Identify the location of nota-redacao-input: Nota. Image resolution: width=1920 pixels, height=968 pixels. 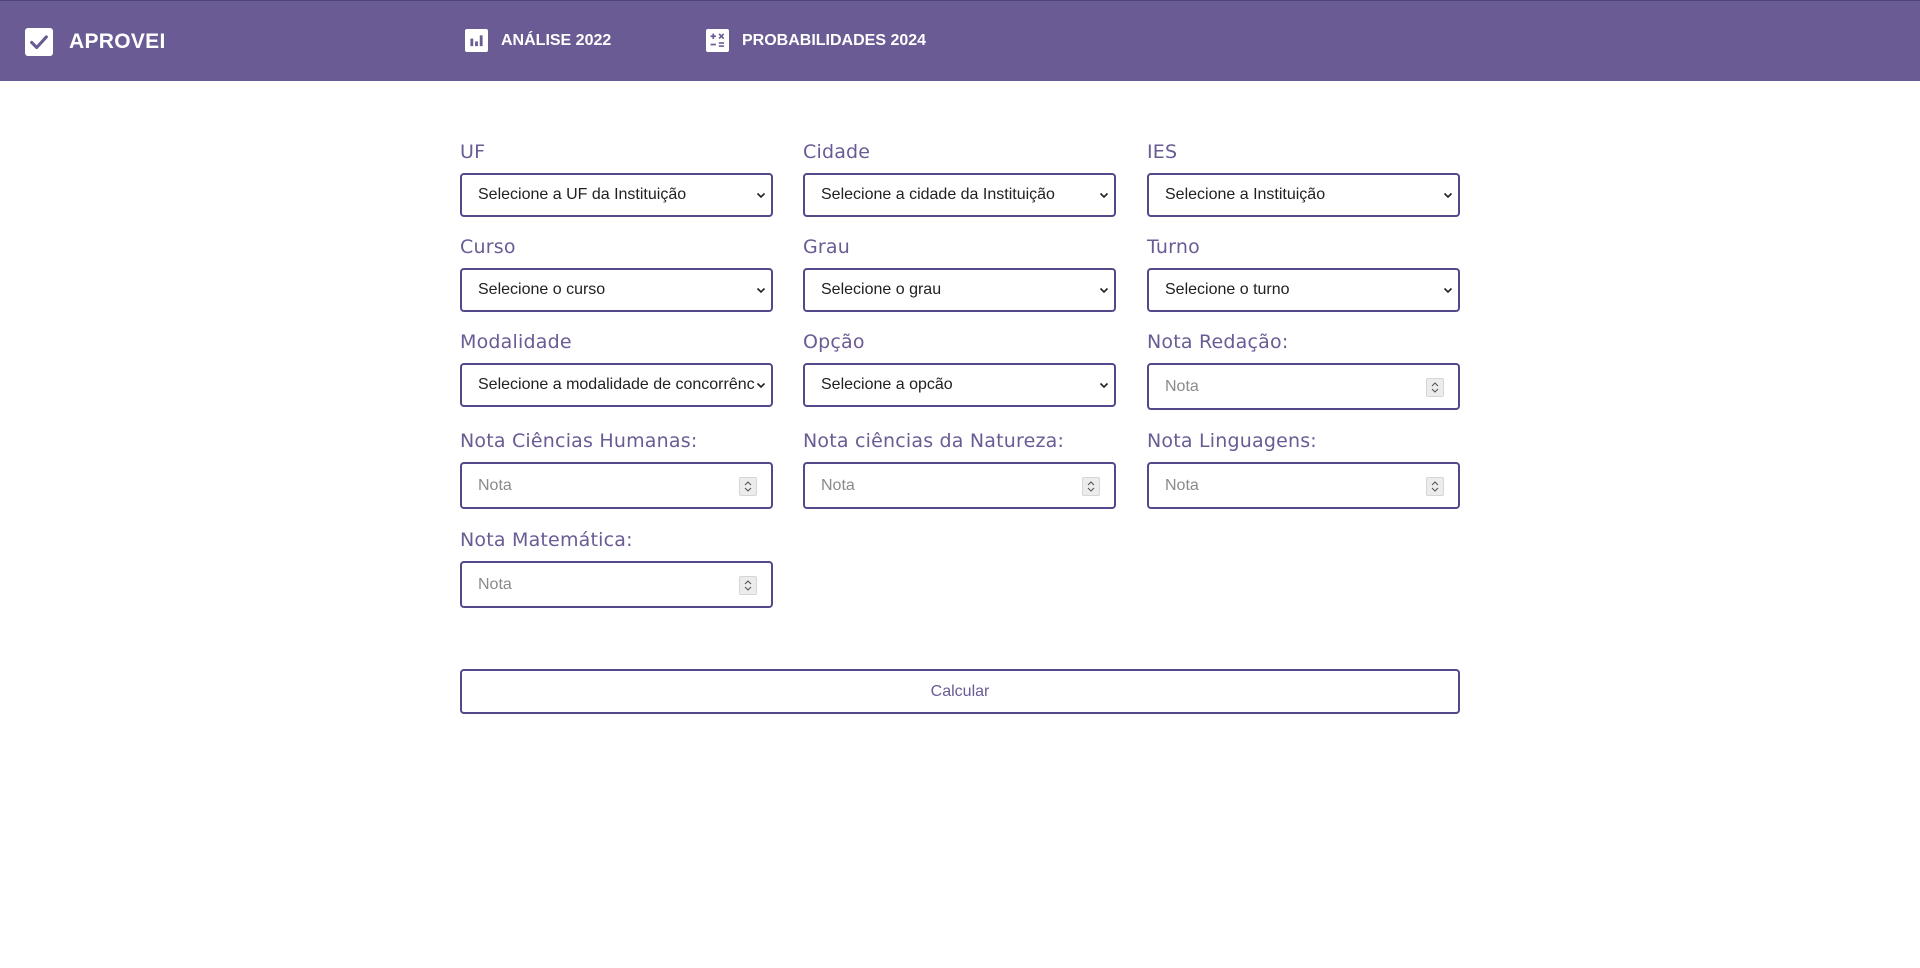
(1303, 386).